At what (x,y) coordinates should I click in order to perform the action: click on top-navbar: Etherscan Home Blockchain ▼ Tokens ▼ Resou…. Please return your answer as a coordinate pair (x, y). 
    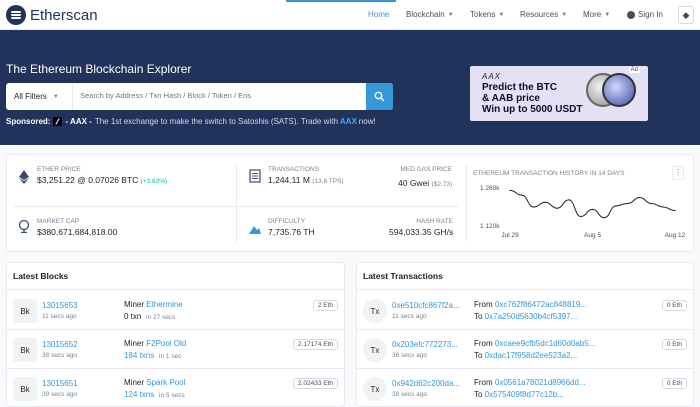
    Looking at the image, I should click on (350, 15).